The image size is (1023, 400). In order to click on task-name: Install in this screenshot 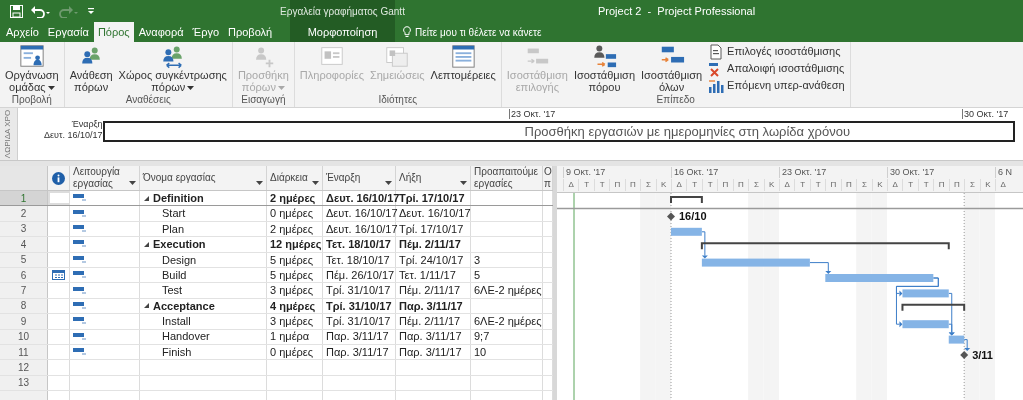, I will do `click(176, 322)`.